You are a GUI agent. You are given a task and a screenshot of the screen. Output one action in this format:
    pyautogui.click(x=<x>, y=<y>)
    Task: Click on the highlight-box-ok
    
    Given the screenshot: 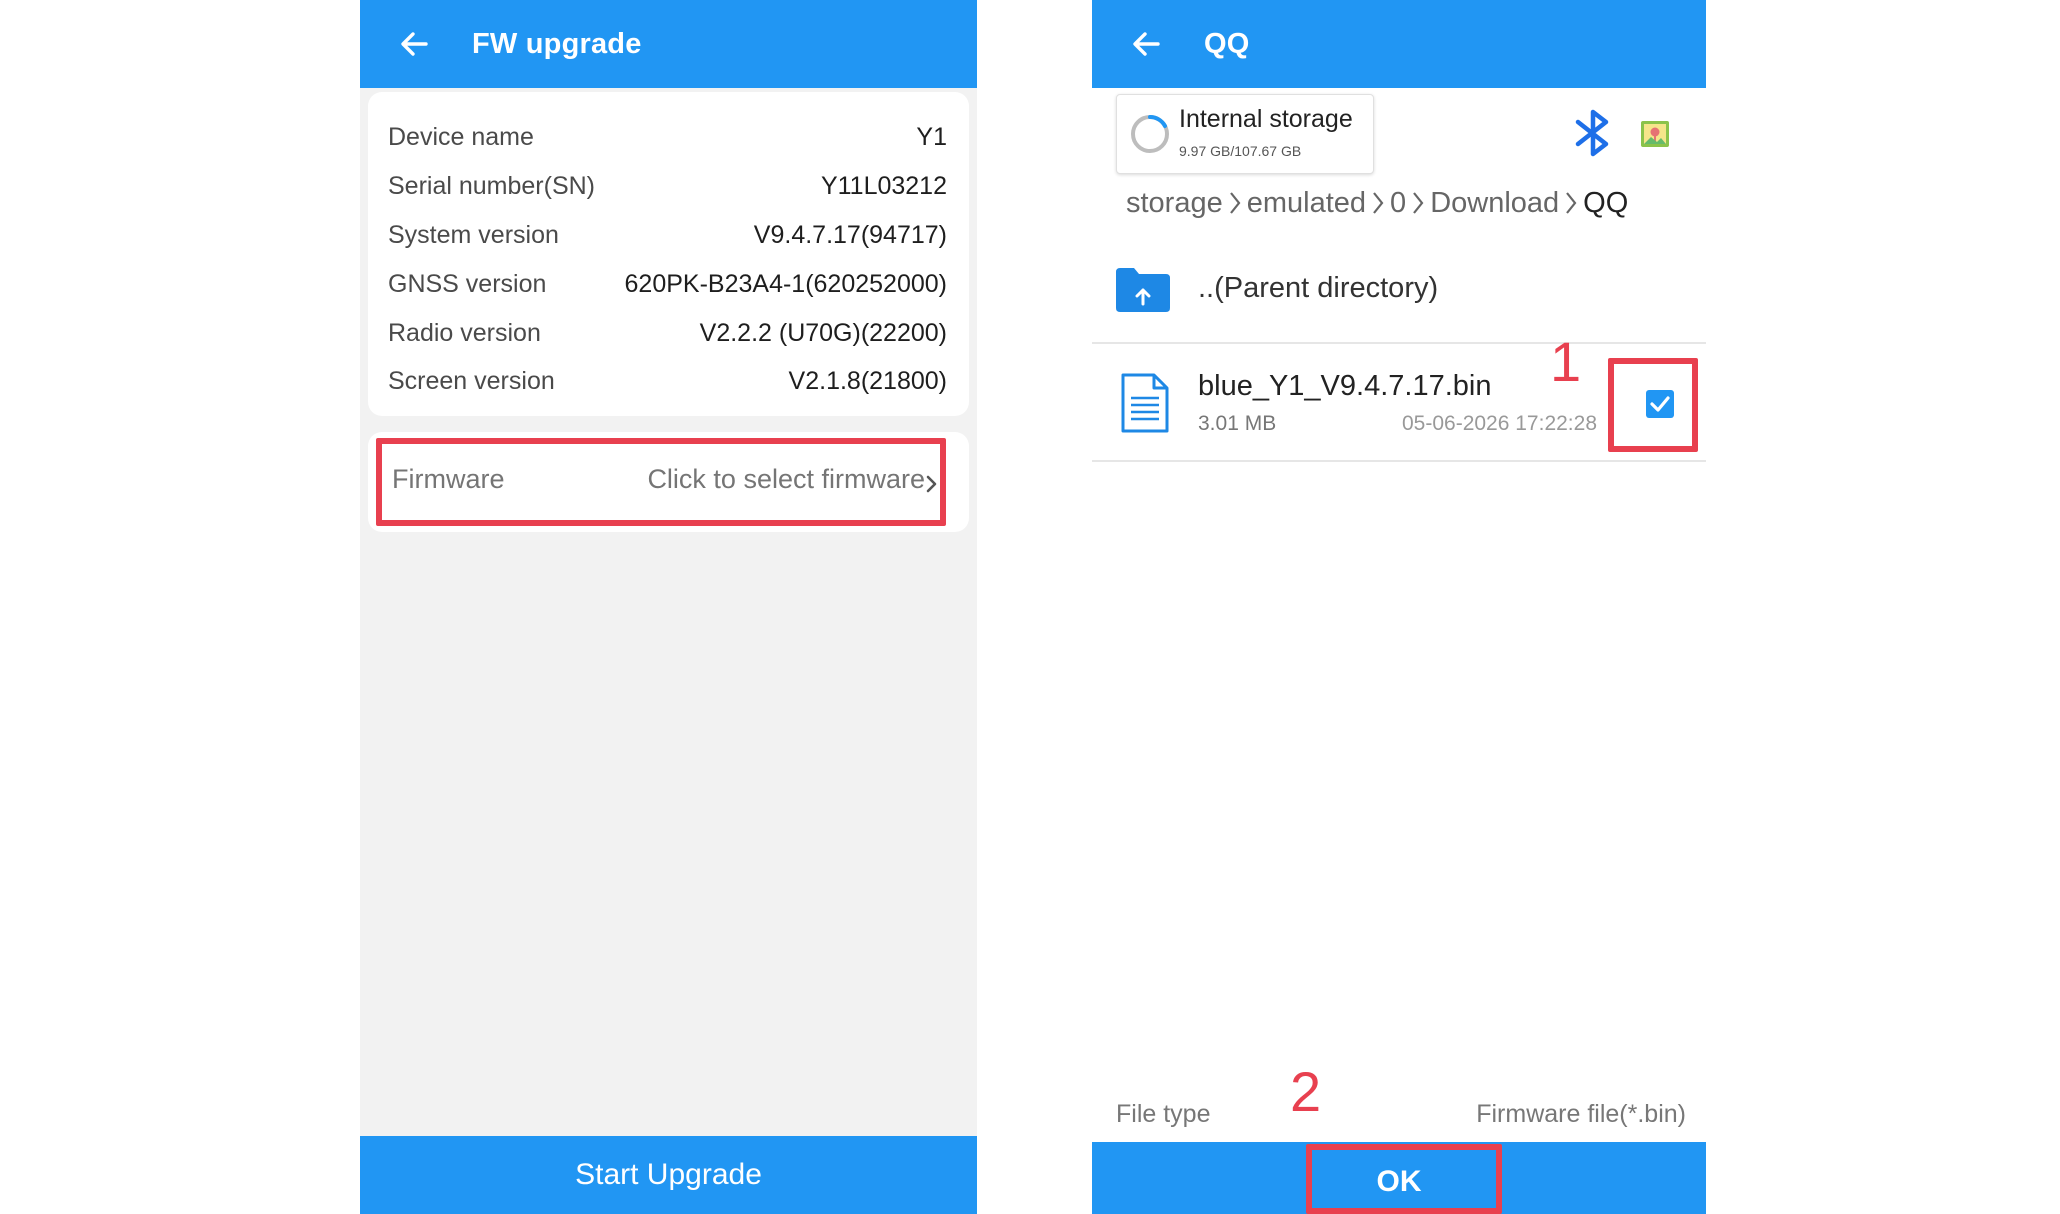 What is the action you would take?
    pyautogui.click(x=1404, y=1179)
    